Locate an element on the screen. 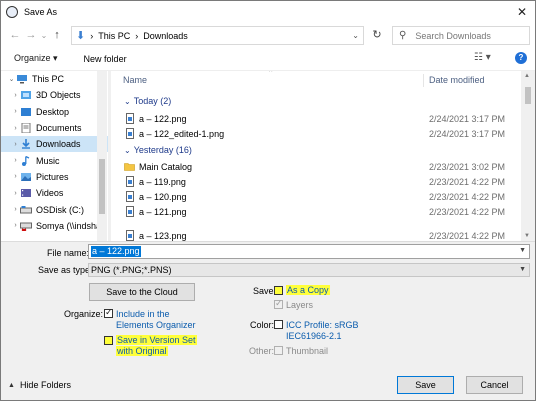 Image resolution: width=536 pixels, height=401 pixels. refresh-icon: ↻ is located at coordinates (377, 35).